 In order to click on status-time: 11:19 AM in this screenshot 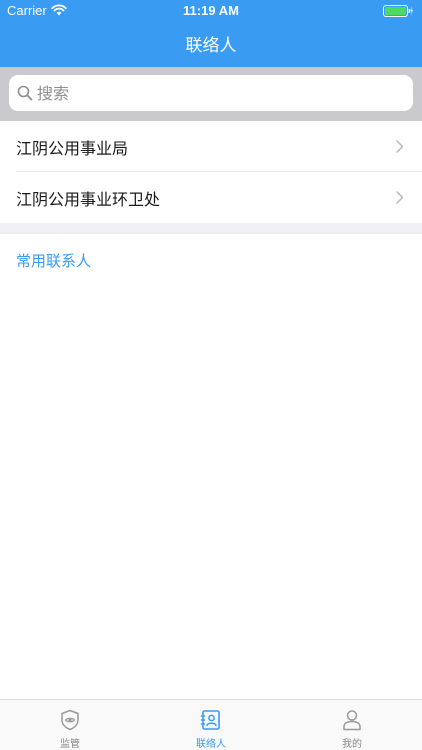, I will do `click(211, 10)`.